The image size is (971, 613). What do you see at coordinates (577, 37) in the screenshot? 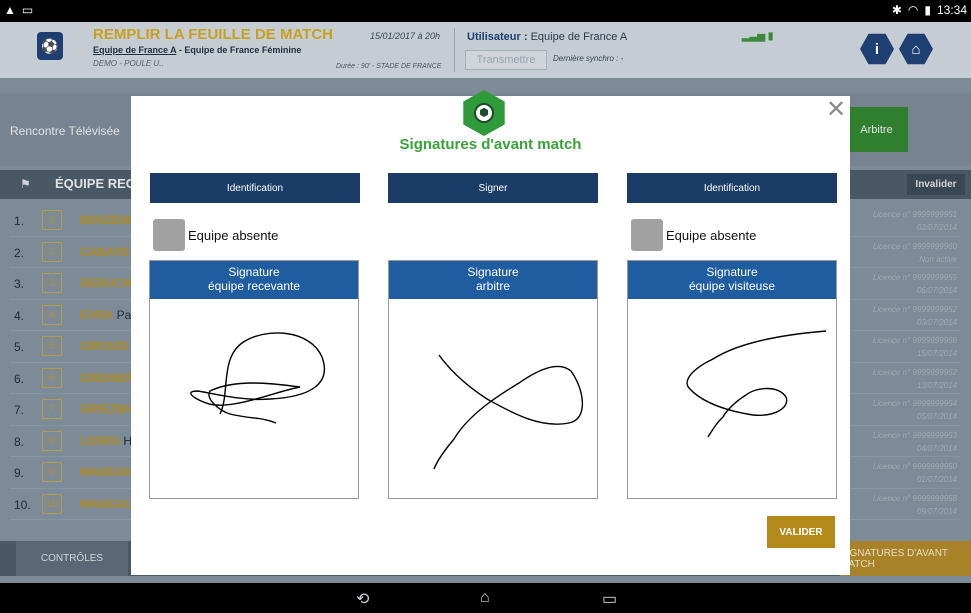
I see `user-value: Equipe de France A` at bounding box center [577, 37].